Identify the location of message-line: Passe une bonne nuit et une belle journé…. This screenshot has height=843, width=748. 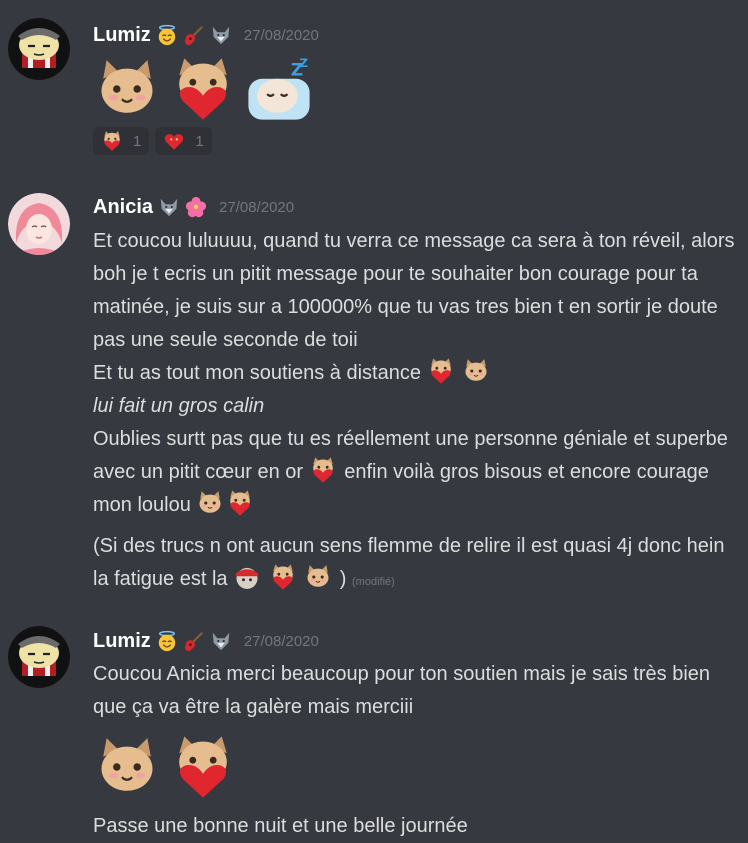
(280, 826).